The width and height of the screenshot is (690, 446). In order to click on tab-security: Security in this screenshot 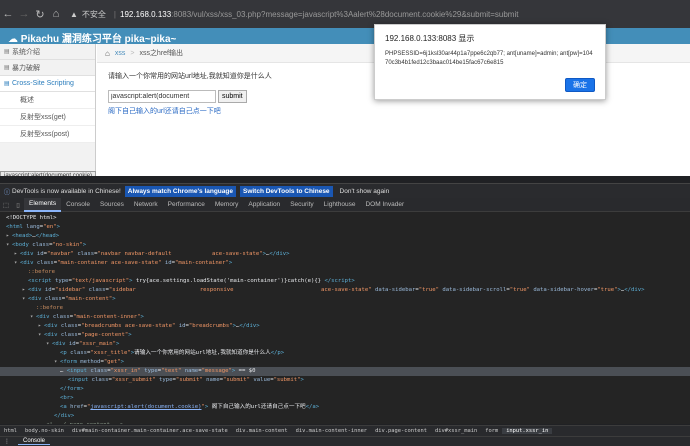, I will do `click(301, 205)`.